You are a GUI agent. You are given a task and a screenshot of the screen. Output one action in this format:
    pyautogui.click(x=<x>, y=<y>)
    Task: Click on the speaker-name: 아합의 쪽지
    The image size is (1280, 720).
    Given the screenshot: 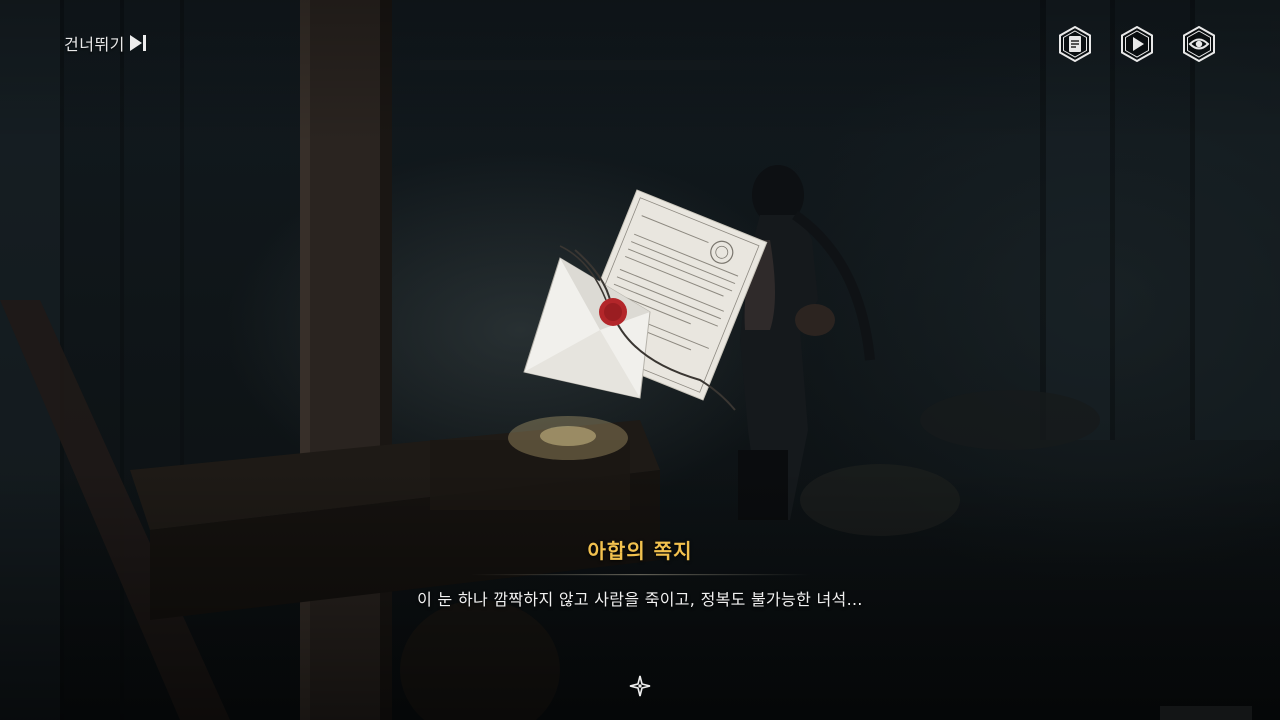 What is the action you would take?
    pyautogui.click(x=640, y=551)
    